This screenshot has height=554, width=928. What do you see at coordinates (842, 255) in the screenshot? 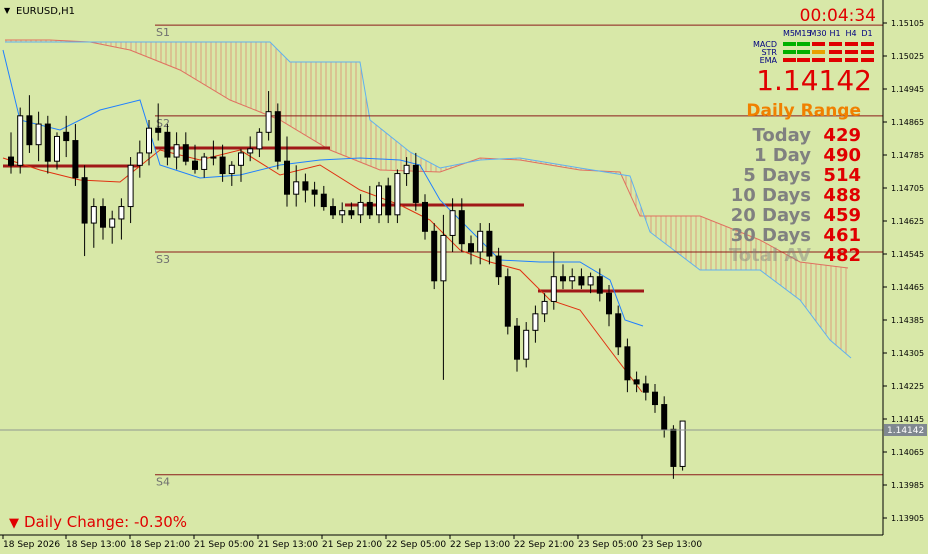
I see `range-value: 482` at bounding box center [842, 255].